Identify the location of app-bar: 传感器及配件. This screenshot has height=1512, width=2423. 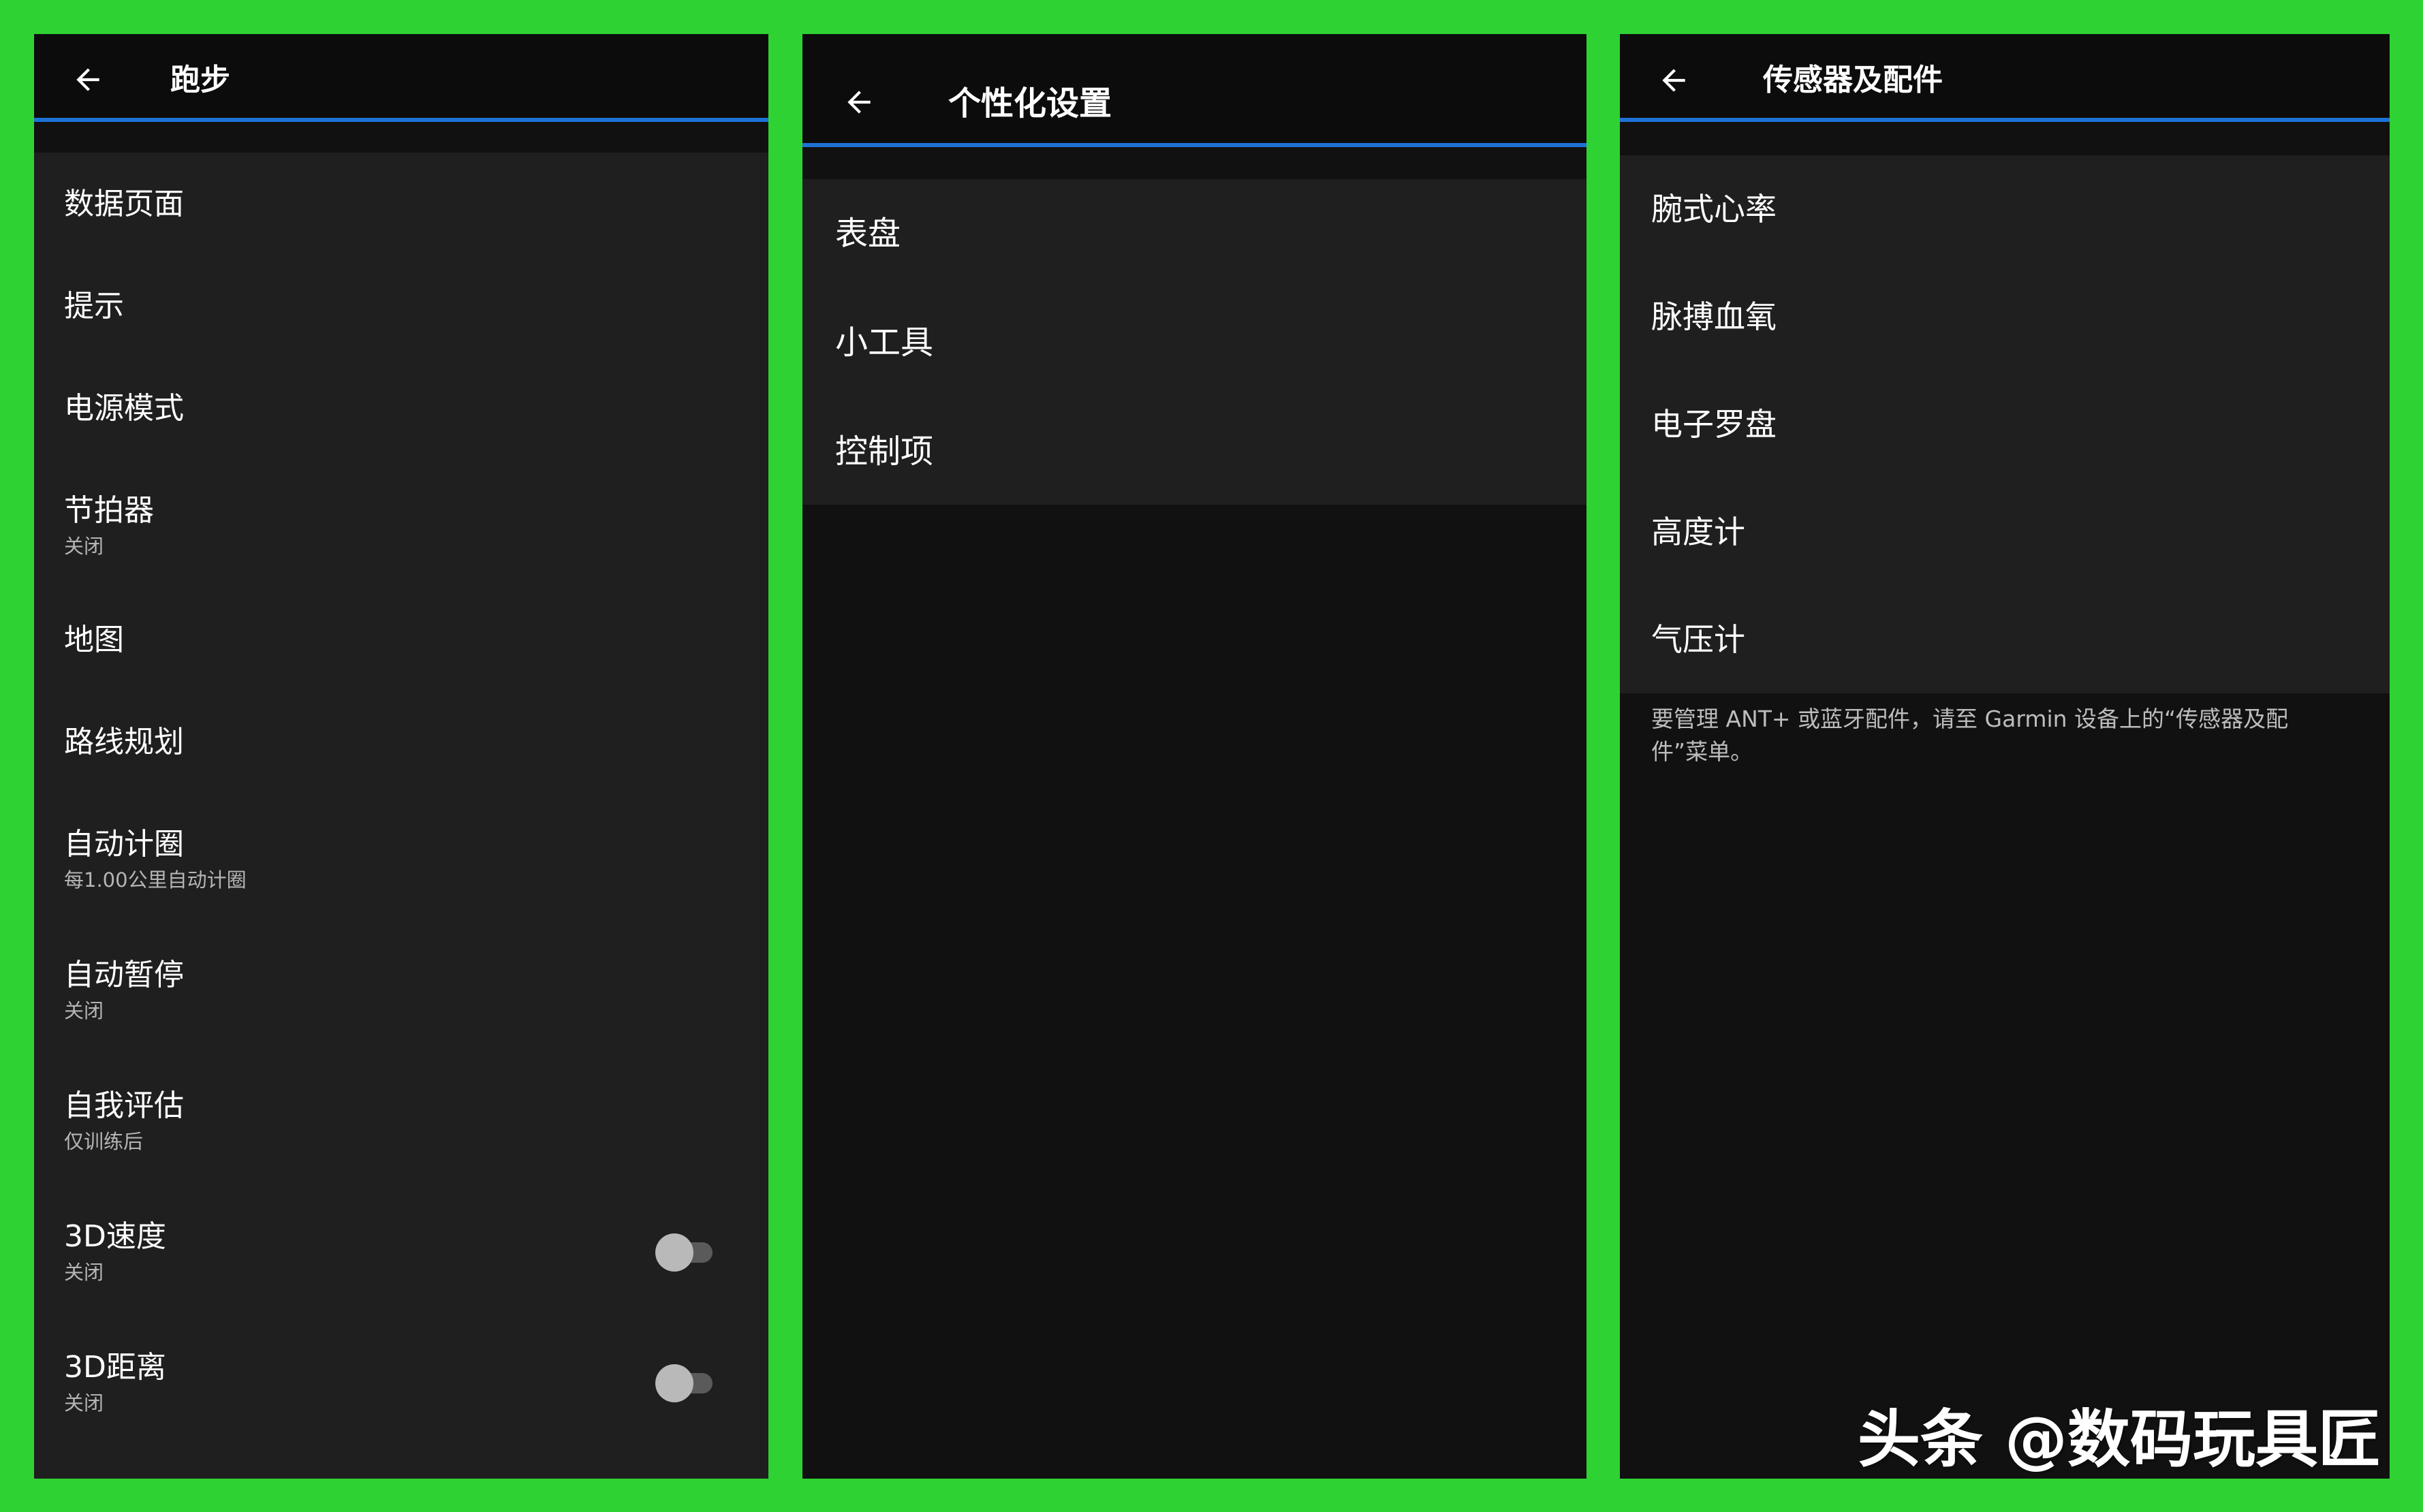
(2005, 78).